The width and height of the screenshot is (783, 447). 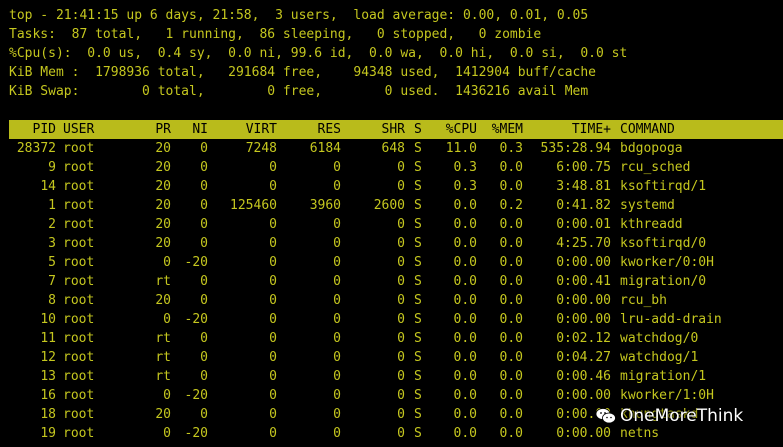 I want to click on table-row: 7 root rt 0 0 0 0 S 0.0 0.0 0:00.41 migration/0, so click(x=396, y=281).